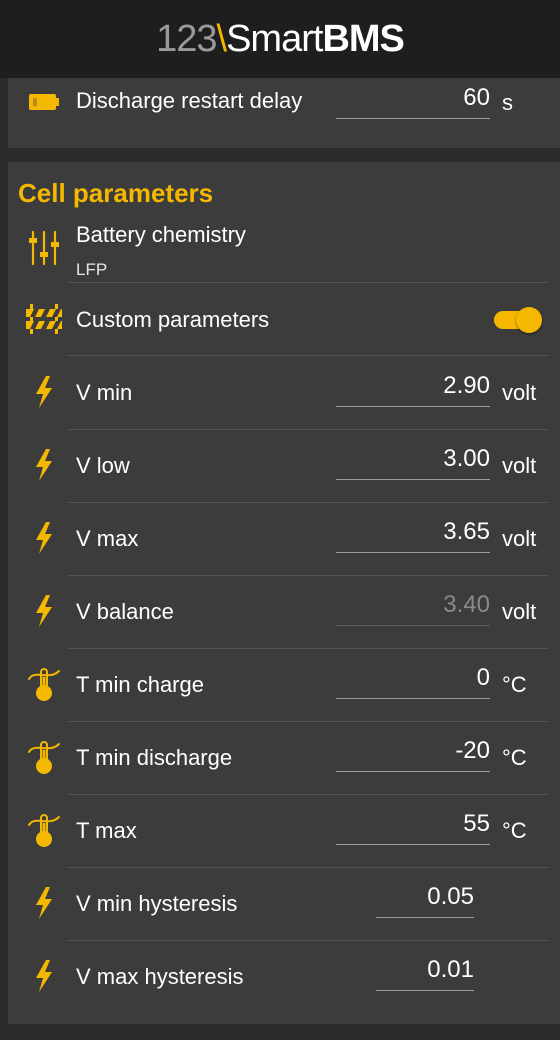  Describe the element at coordinates (160, 976) in the screenshot. I see `v-max-hysteresis-label: V max hysteresis` at that location.